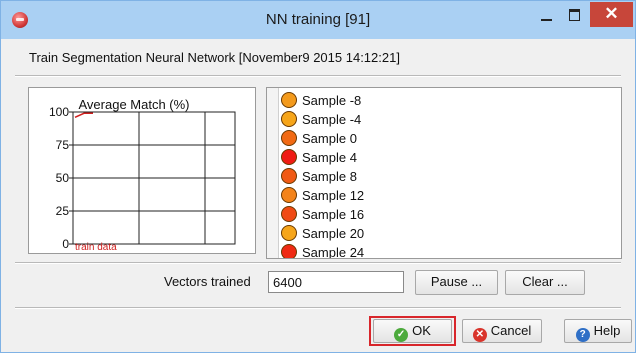  What do you see at coordinates (318, 20) in the screenshot?
I see `title-bar: NN training [91] ✕` at bounding box center [318, 20].